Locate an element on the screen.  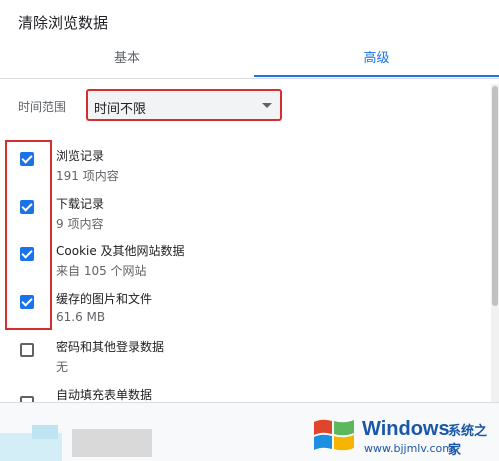
item-passwords: 密码和其他登录数据 无 is located at coordinates (240, 360).